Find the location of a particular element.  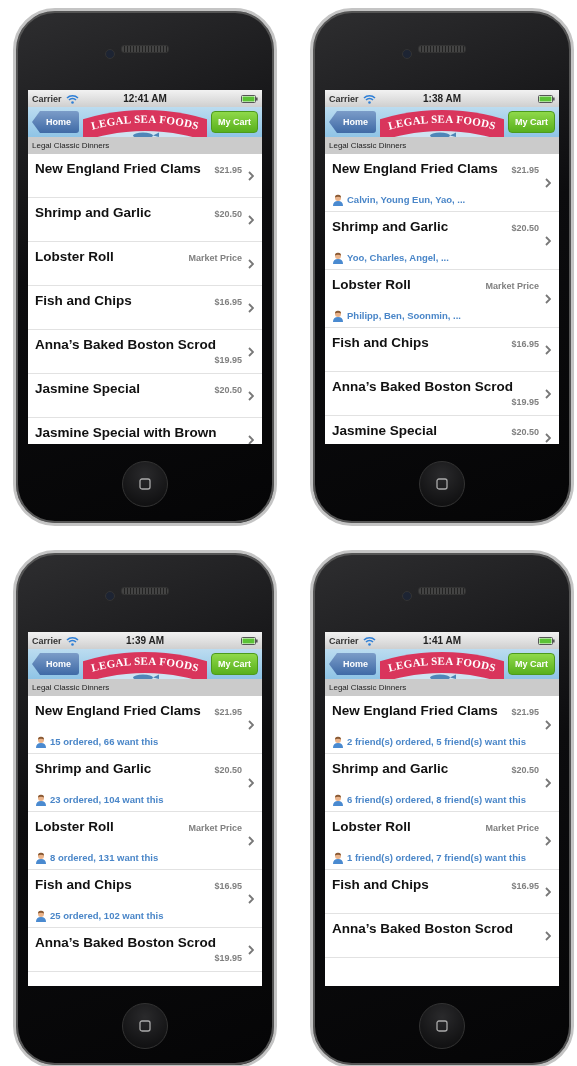

menu-item-row: Shrimp and Garlic $20.50 is located at coordinates (145, 220).